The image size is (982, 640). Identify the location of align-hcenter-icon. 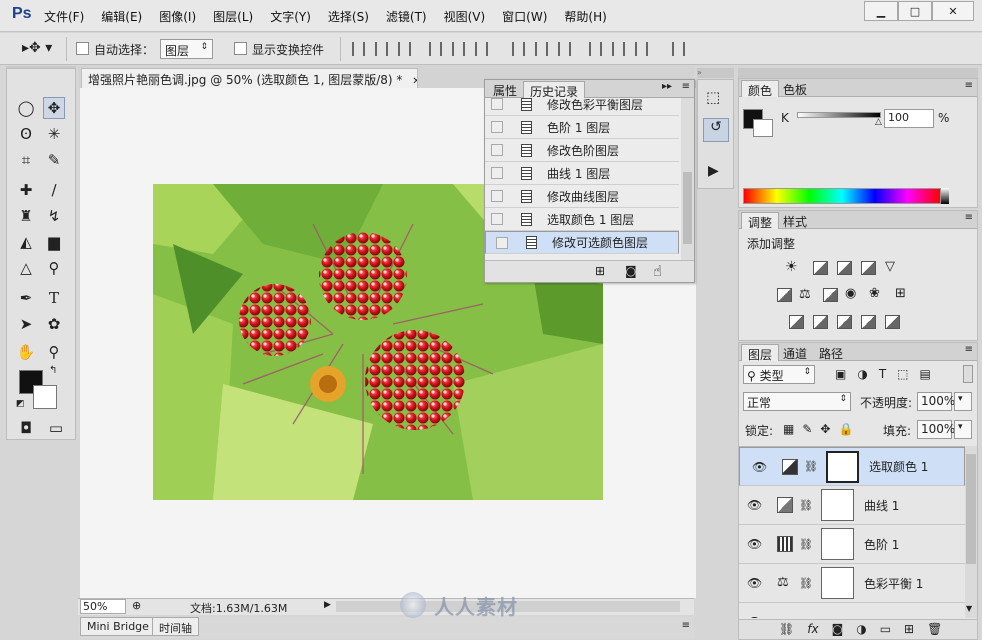
(458, 49).